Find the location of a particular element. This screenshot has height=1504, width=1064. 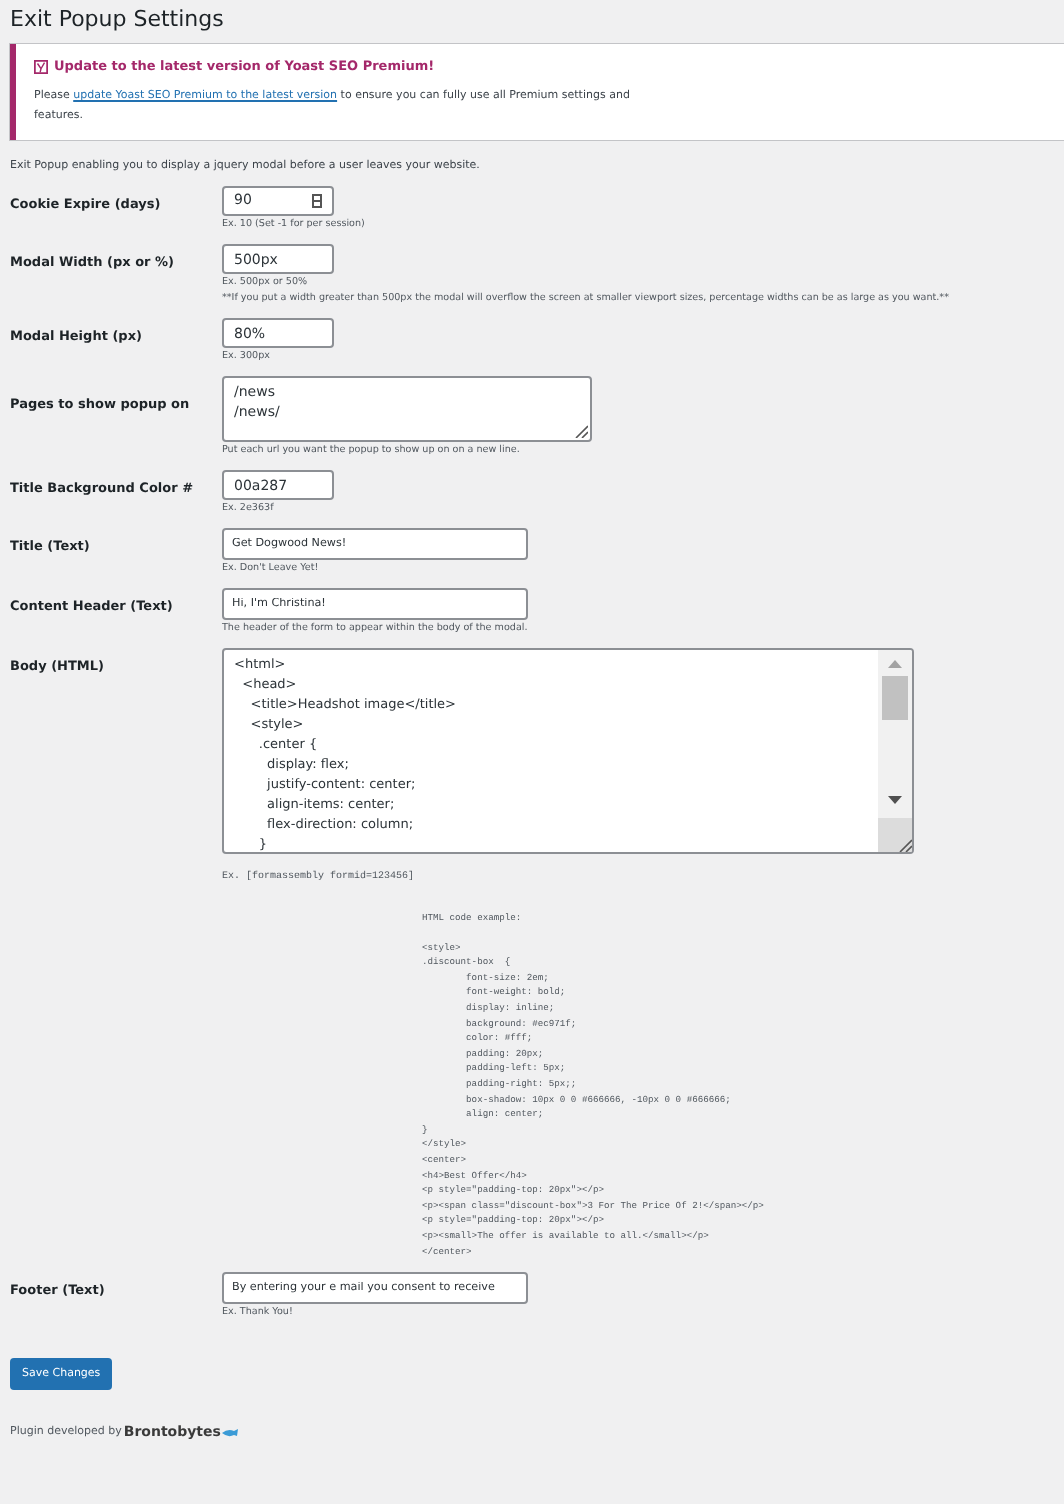

spinner-icon is located at coordinates (317, 201).